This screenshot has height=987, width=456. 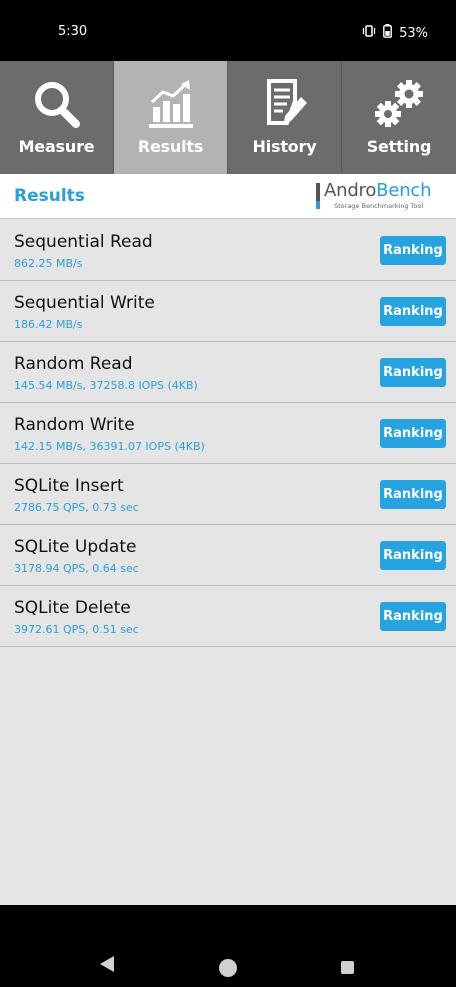 I want to click on result-name: SQLite Insert, so click(x=69, y=486).